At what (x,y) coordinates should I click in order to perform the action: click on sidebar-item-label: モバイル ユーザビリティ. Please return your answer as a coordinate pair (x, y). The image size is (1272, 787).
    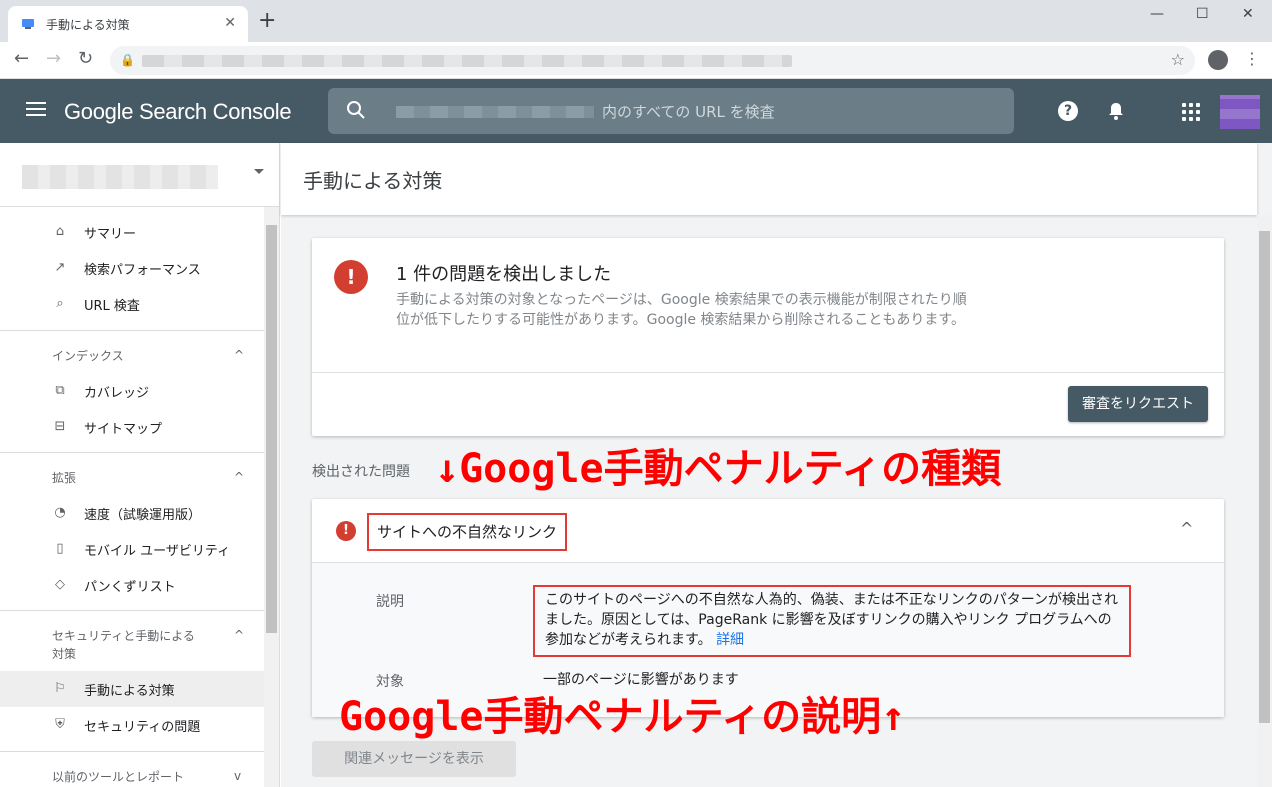
    Looking at the image, I should click on (157, 551).